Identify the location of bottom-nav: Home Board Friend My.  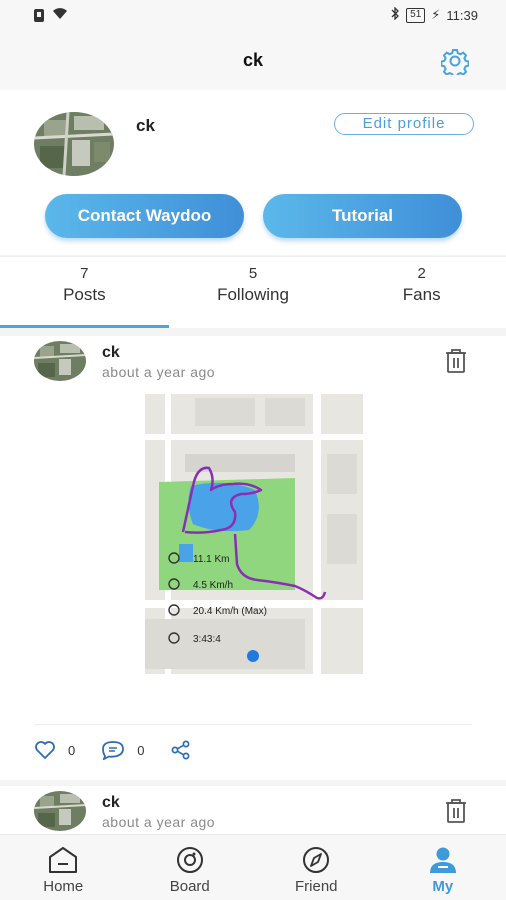
(253, 867).